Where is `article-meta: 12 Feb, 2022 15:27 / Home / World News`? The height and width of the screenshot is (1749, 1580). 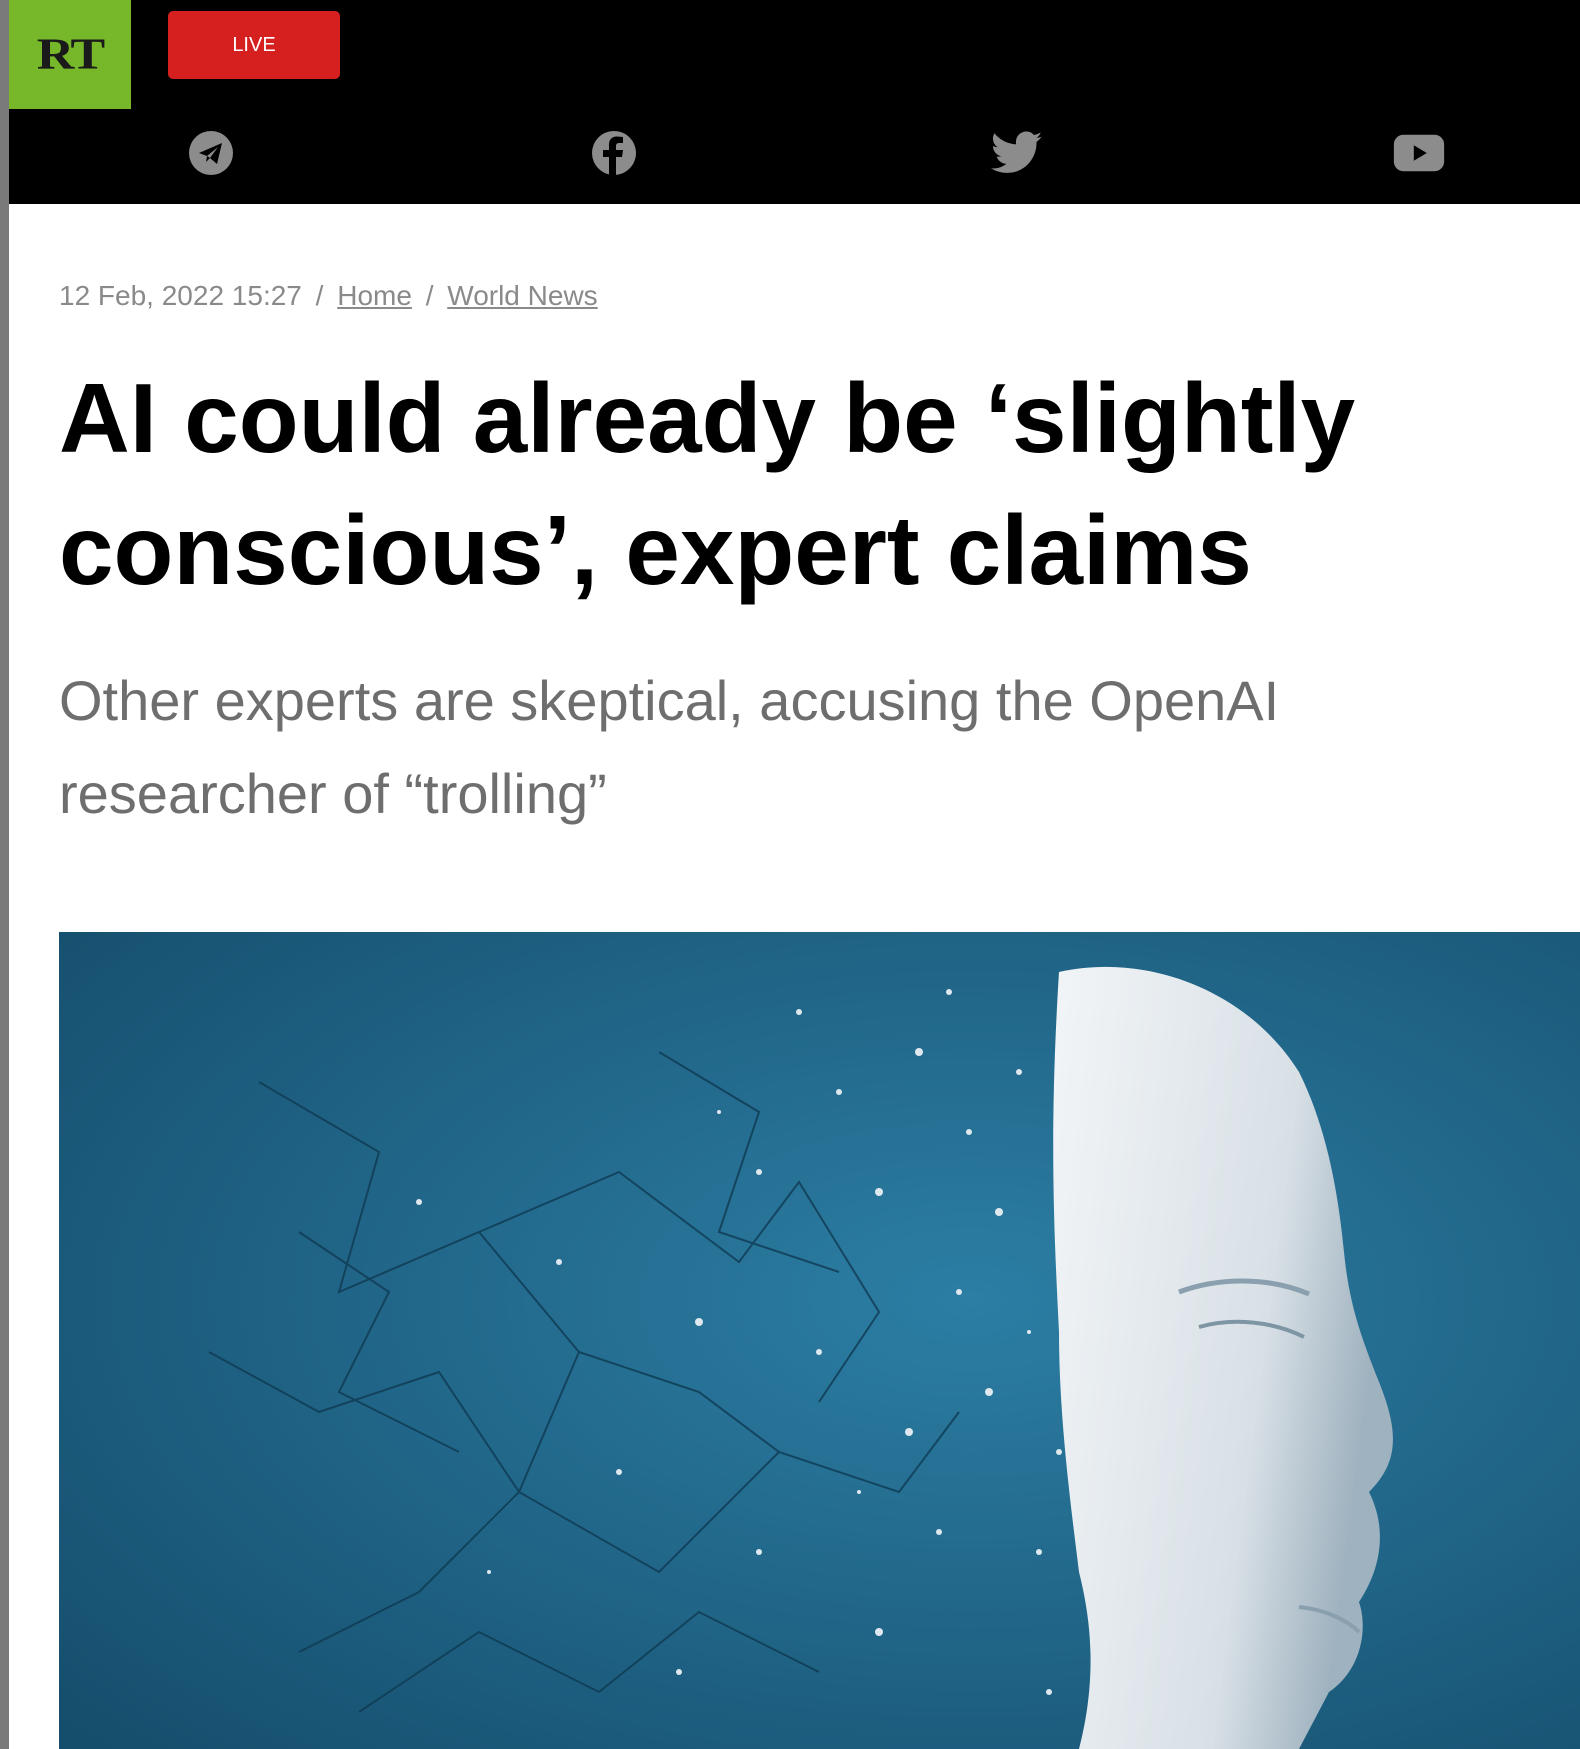
article-meta: 12 Feb, 2022 15:27 / Home / World News is located at coordinates (328, 296).